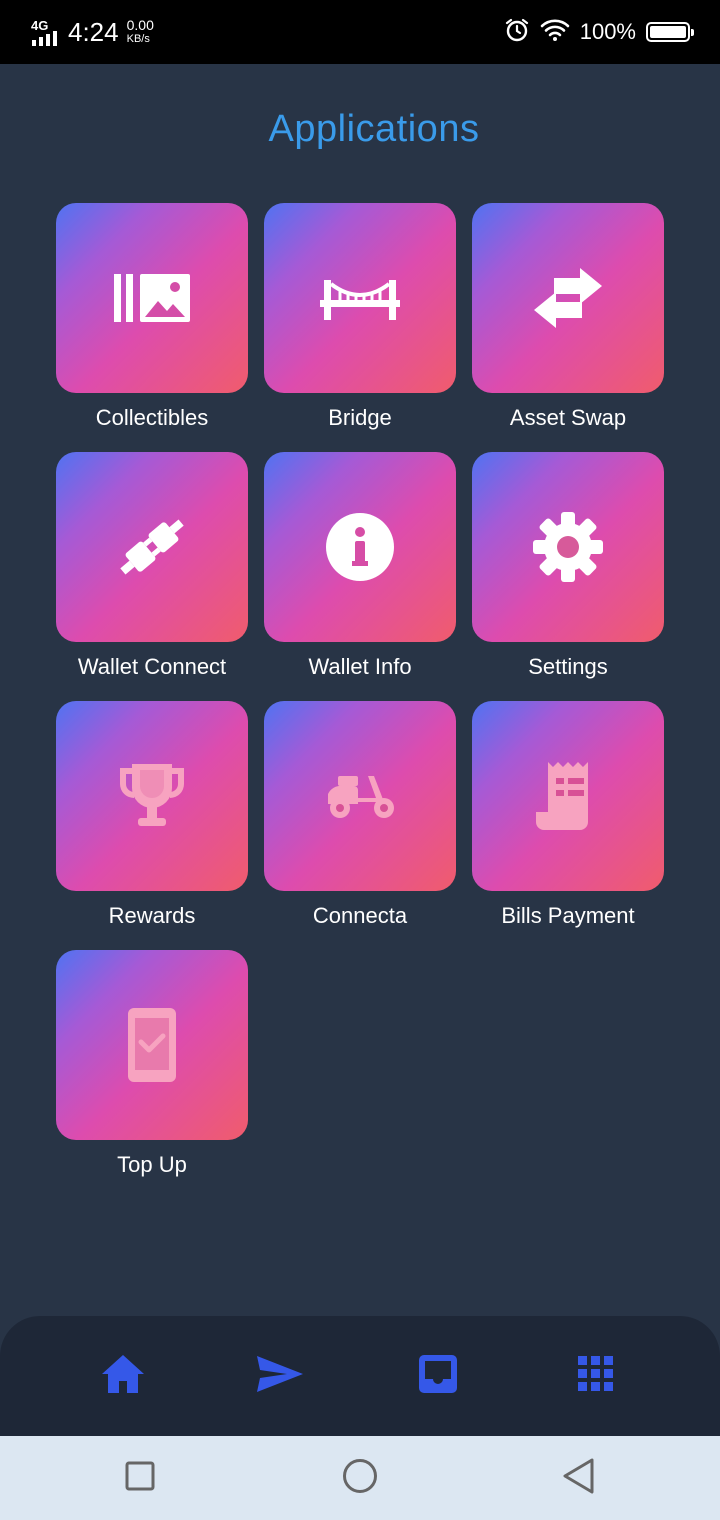 This screenshot has width=720, height=1520. What do you see at coordinates (374, 129) in the screenshot?
I see `page-title: Applications` at bounding box center [374, 129].